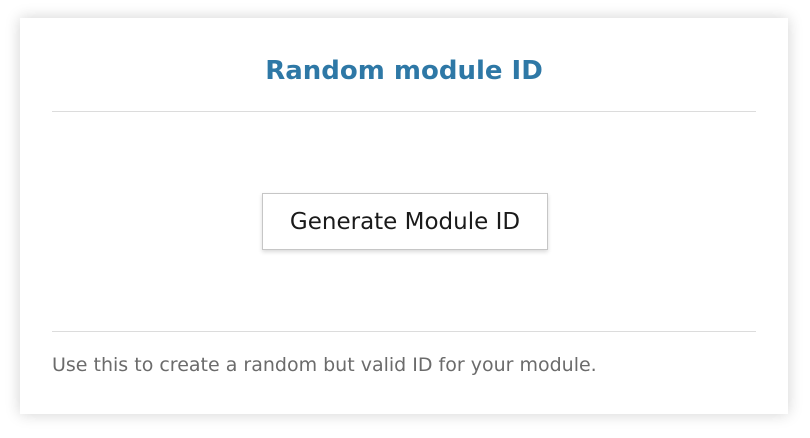 Image resolution: width=810 pixels, height=438 pixels. I want to click on bottom-divider, so click(404, 331).